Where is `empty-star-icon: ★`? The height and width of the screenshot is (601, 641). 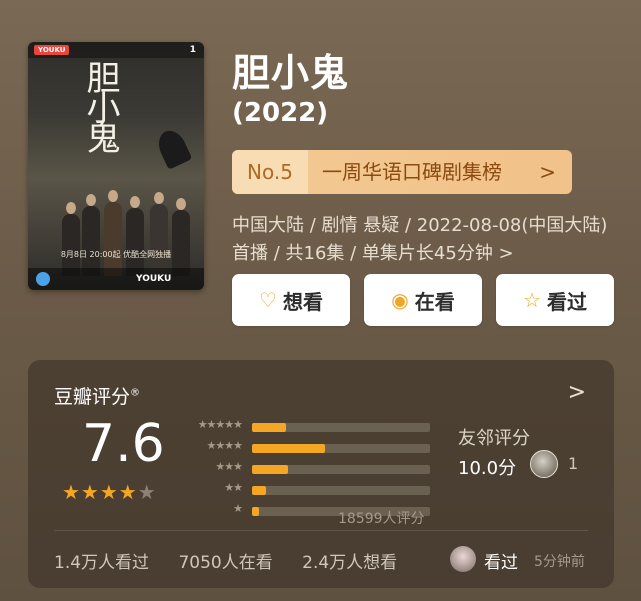 empty-star-icon: ★ is located at coordinates (147, 492).